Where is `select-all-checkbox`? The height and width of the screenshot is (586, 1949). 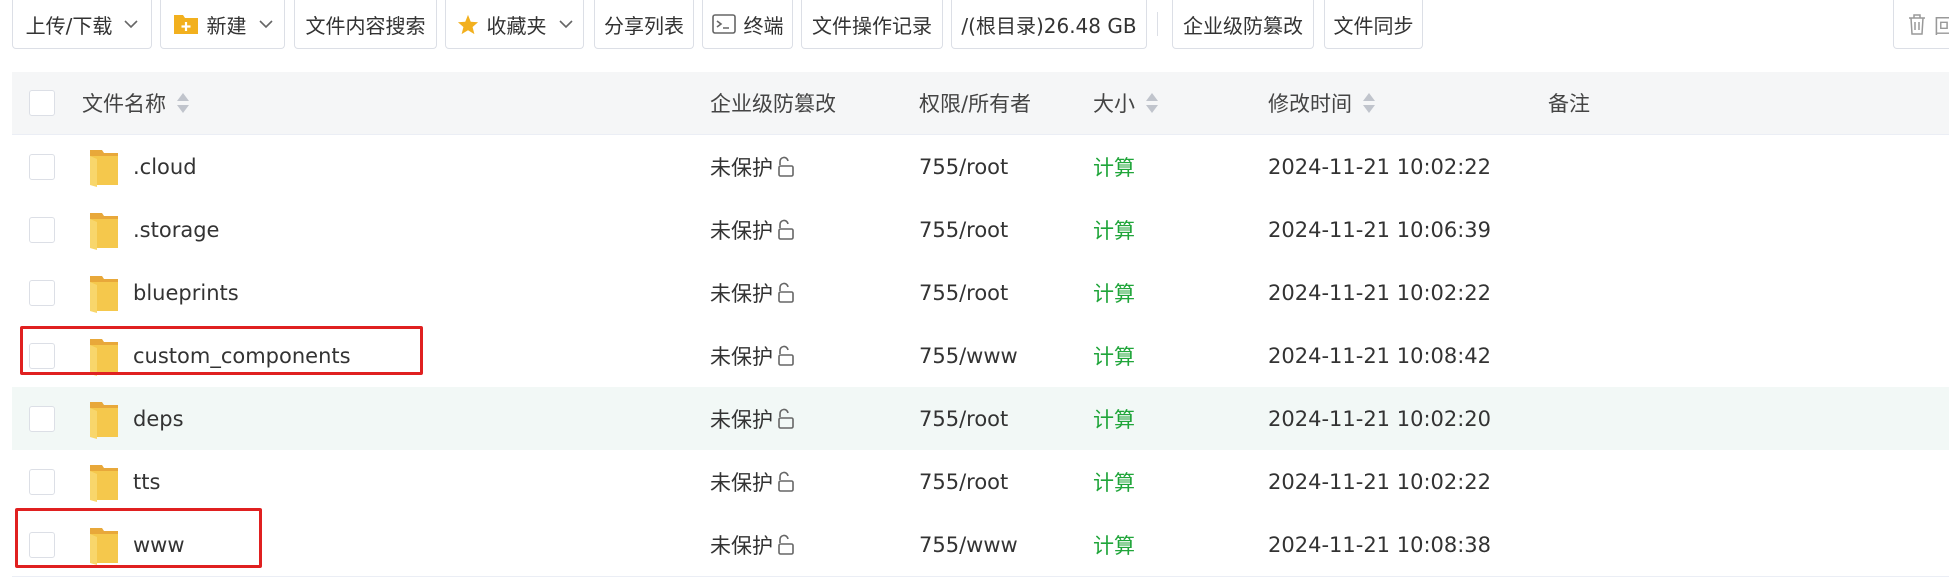
select-all-checkbox is located at coordinates (42, 103).